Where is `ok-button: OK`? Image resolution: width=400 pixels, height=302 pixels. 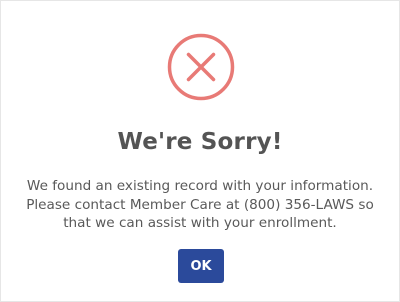
ok-button: OK is located at coordinates (201, 266).